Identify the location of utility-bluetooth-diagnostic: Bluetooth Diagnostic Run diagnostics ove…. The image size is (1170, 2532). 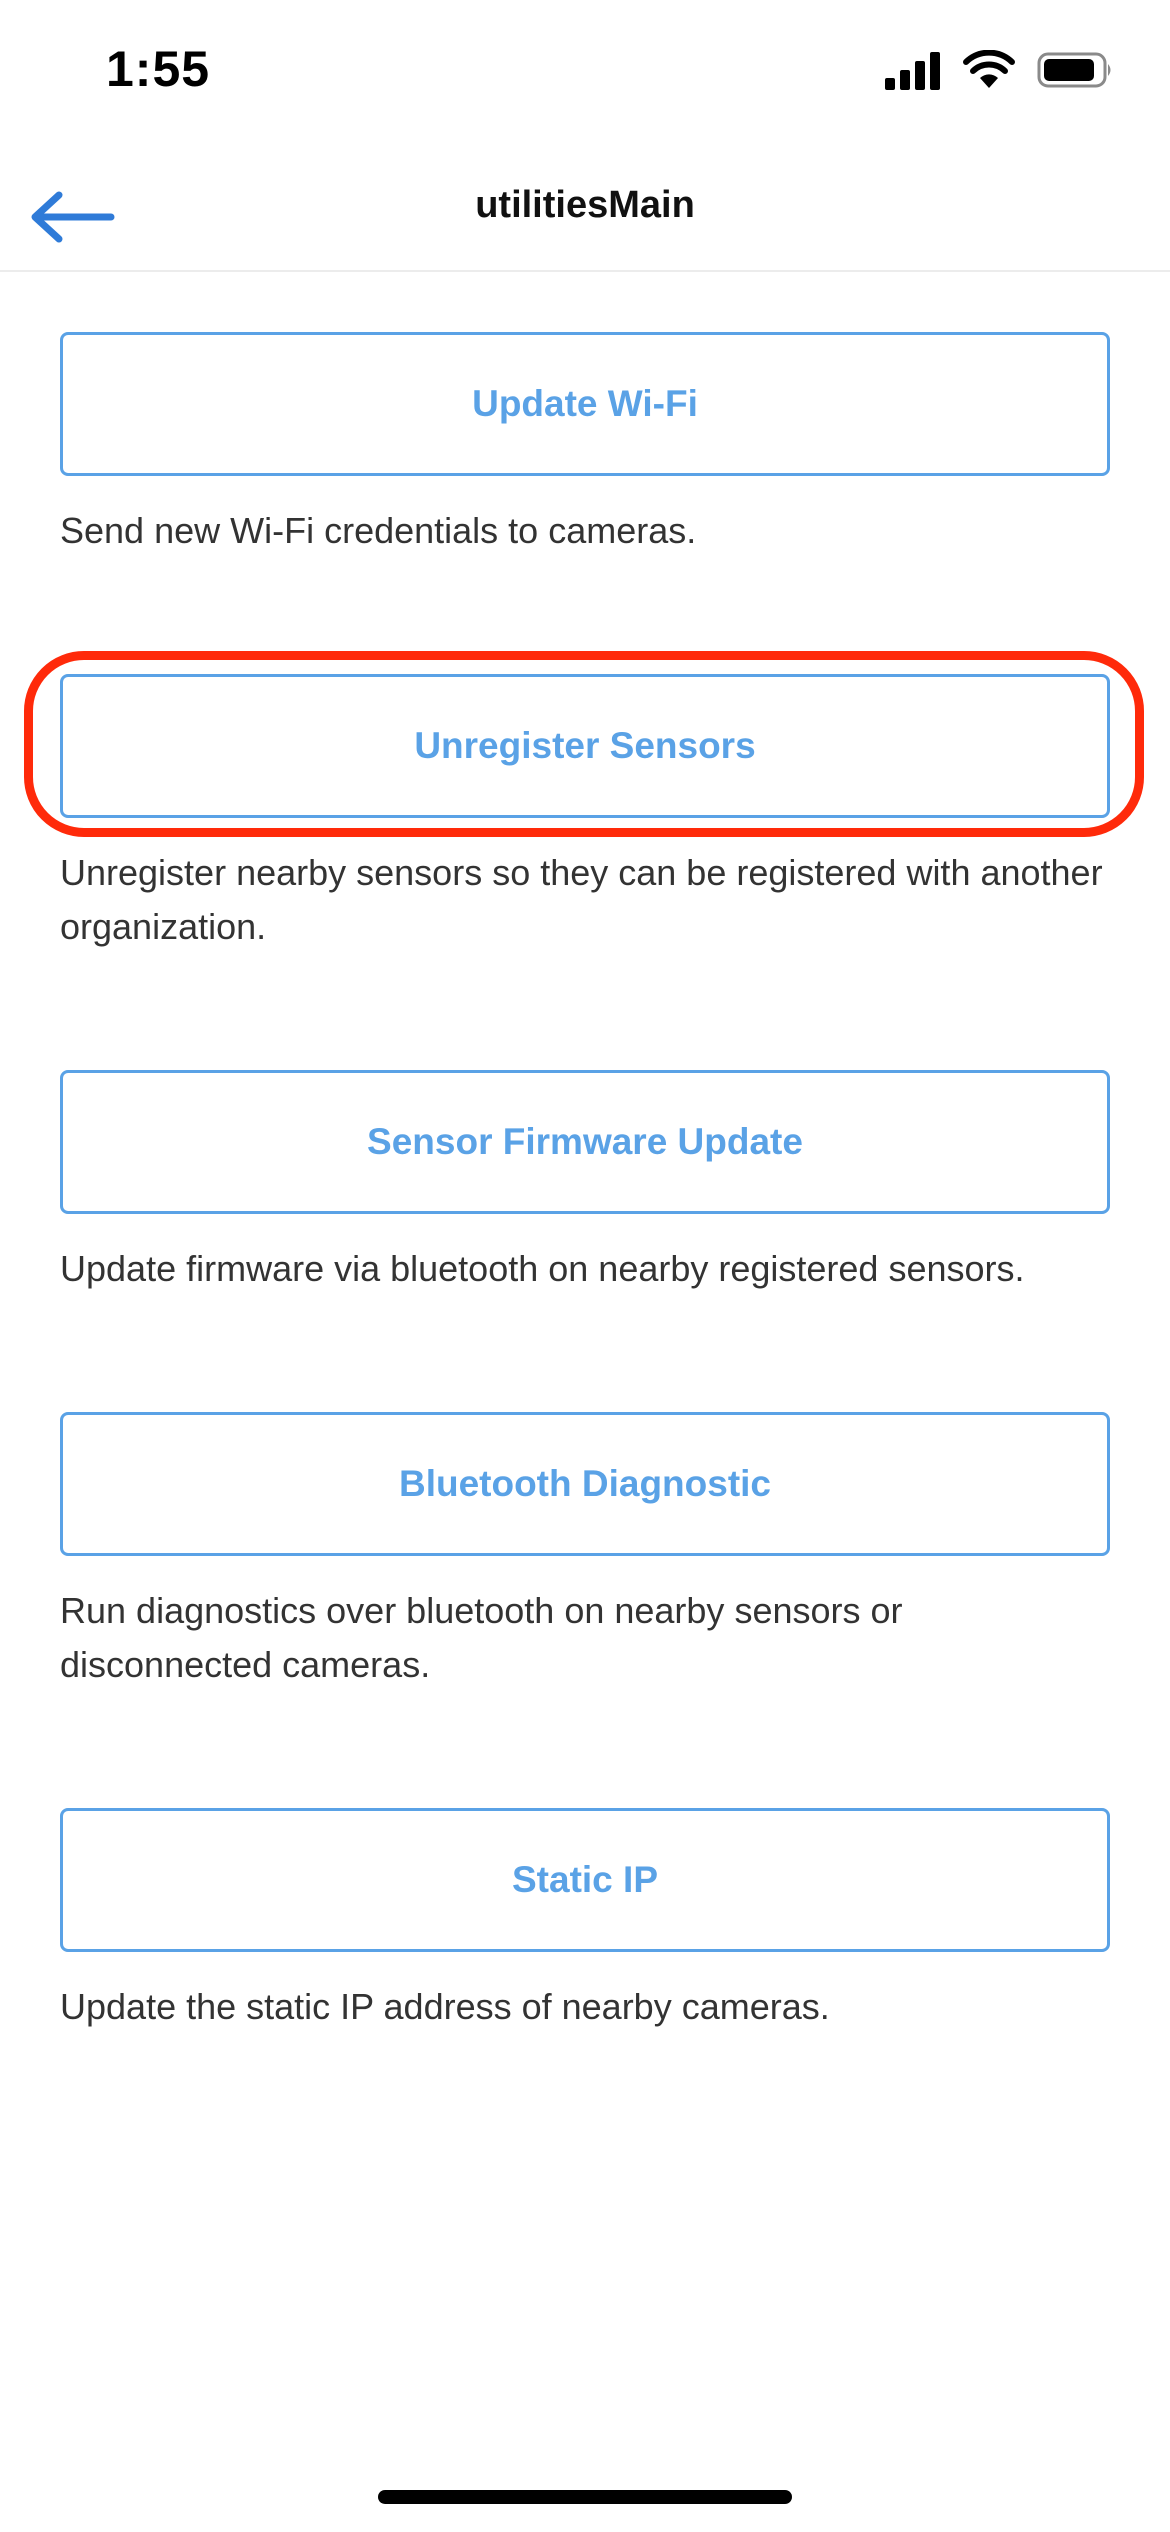
(585, 1552).